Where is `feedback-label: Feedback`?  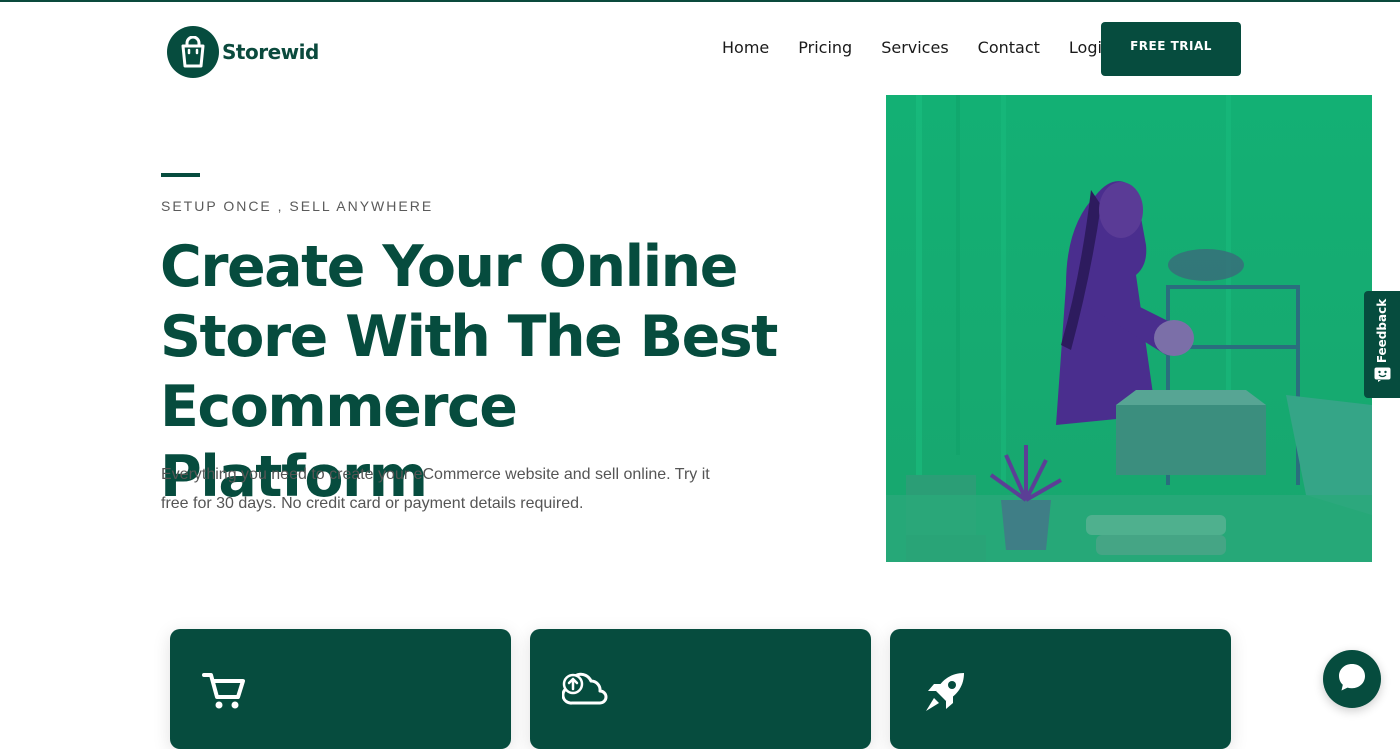 feedback-label: Feedback is located at coordinates (1382, 331).